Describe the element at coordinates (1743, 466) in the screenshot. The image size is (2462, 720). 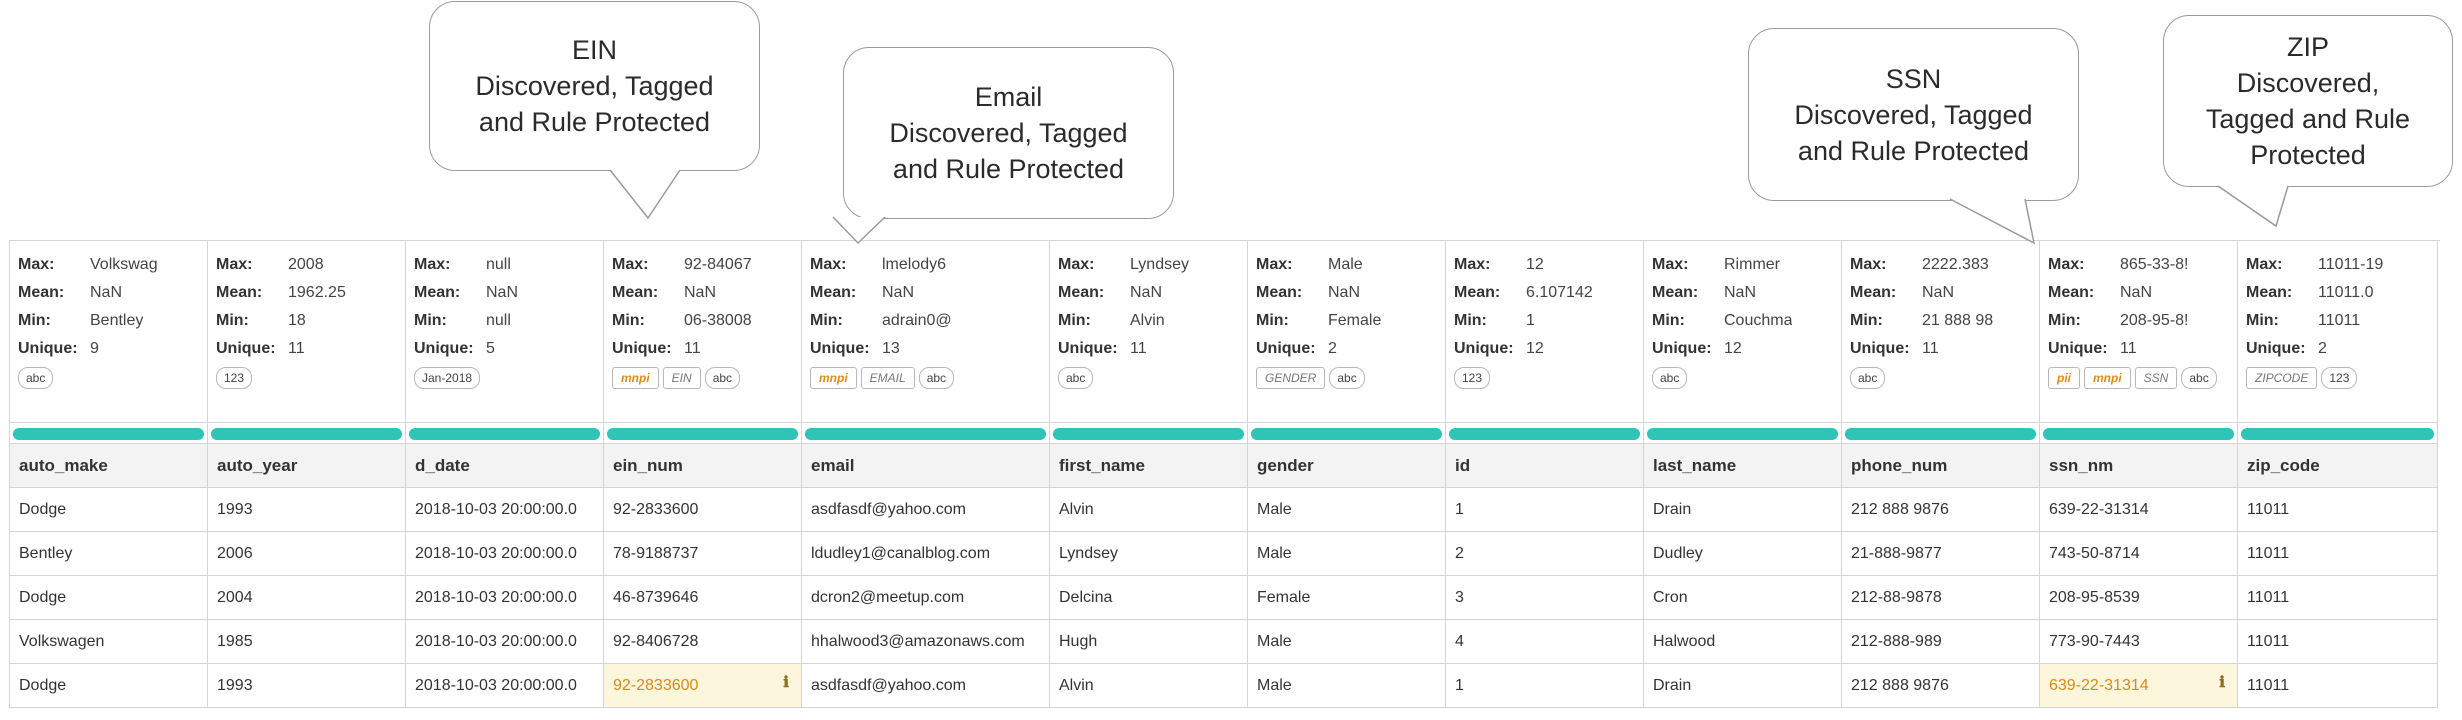
I see `column-header-last_name: last_name` at that location.